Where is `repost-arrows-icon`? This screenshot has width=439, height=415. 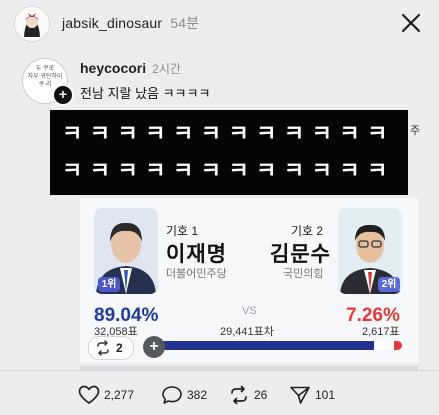 repost-arrows-icon is located at coordinates (239, 395).